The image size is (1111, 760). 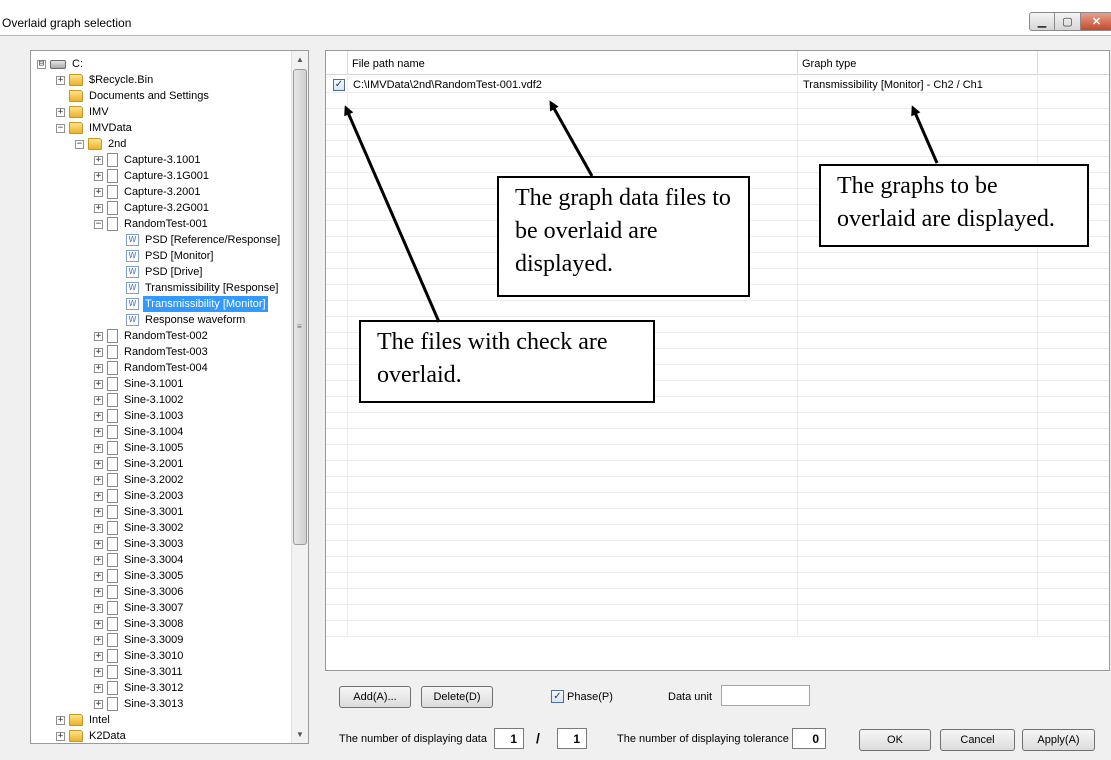 I want to click on tree-node: + Sine-3.2001, so click(x=139, y=464).